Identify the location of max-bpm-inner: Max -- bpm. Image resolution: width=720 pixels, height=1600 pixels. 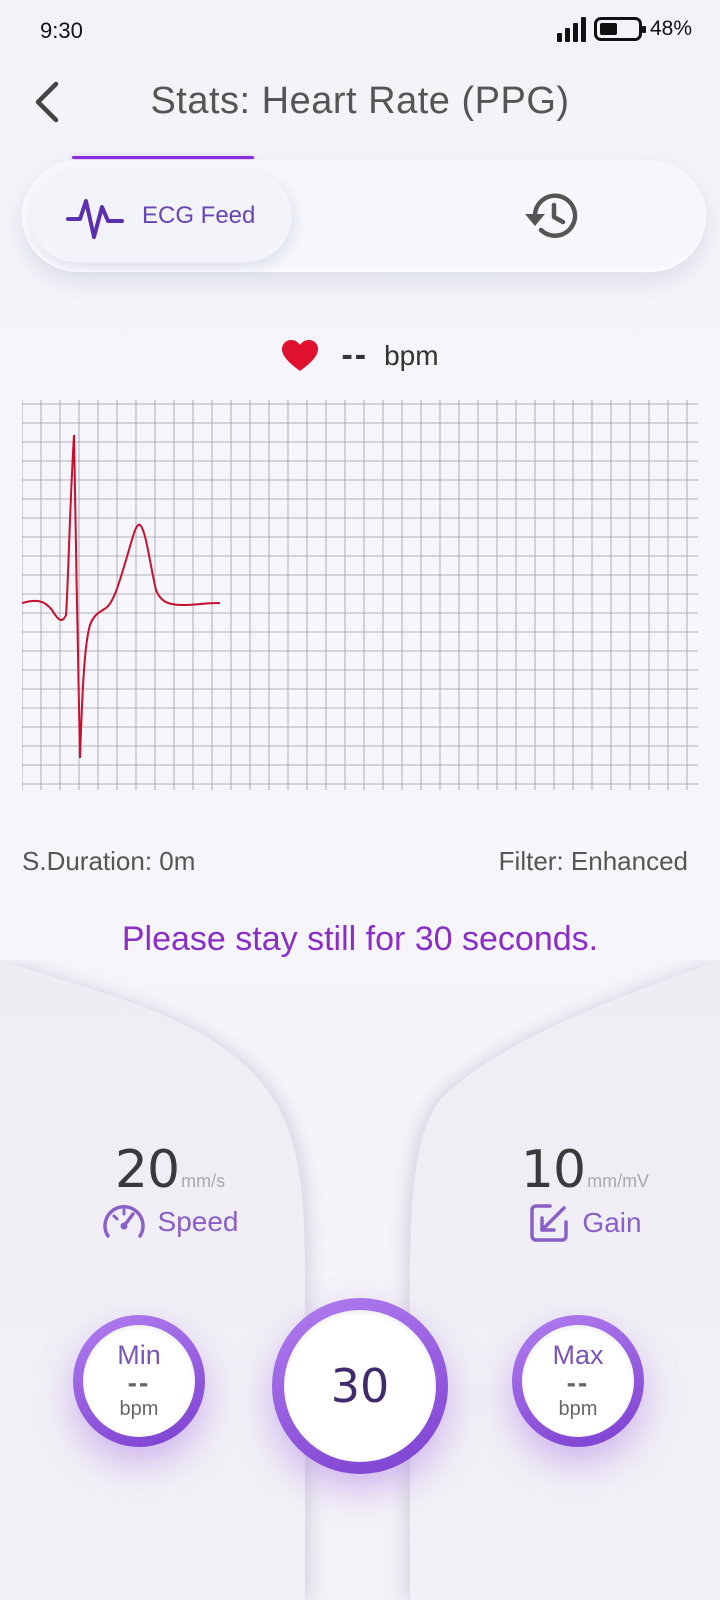
(578, 1381).